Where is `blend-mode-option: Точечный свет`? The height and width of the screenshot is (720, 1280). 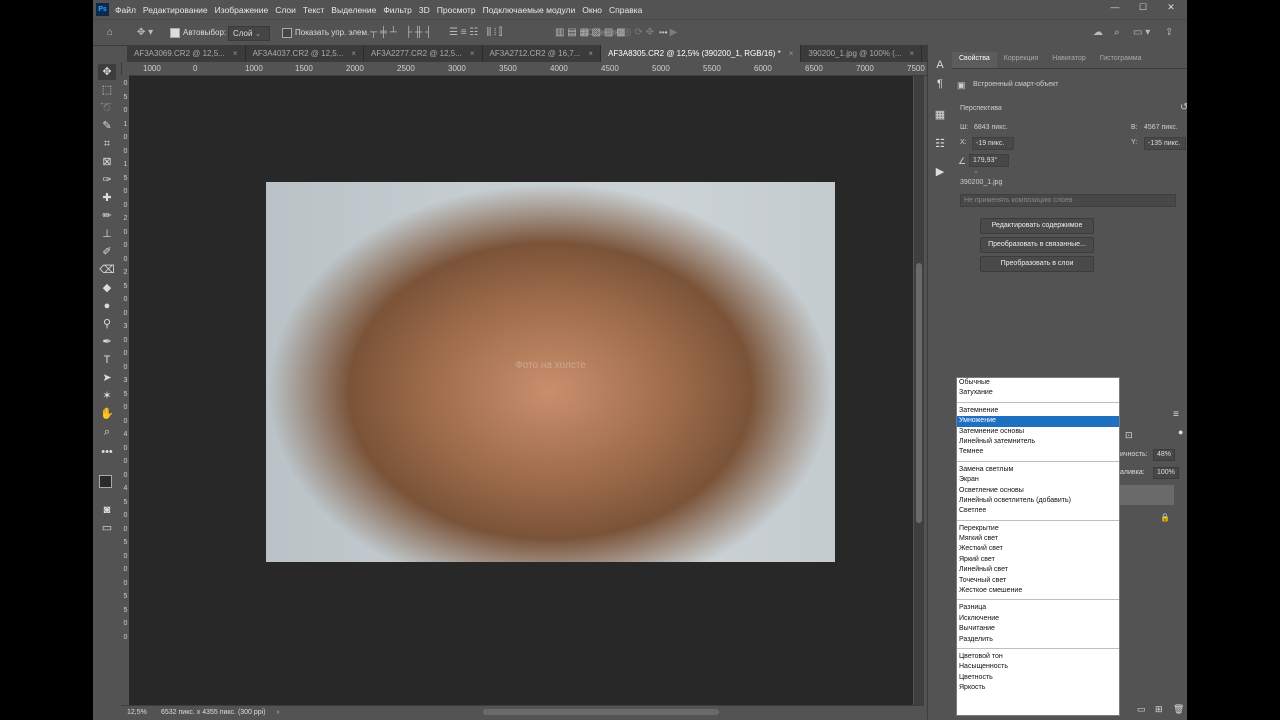 blend-mode-option: Точечный свет is located at coordinates (1038, 581).